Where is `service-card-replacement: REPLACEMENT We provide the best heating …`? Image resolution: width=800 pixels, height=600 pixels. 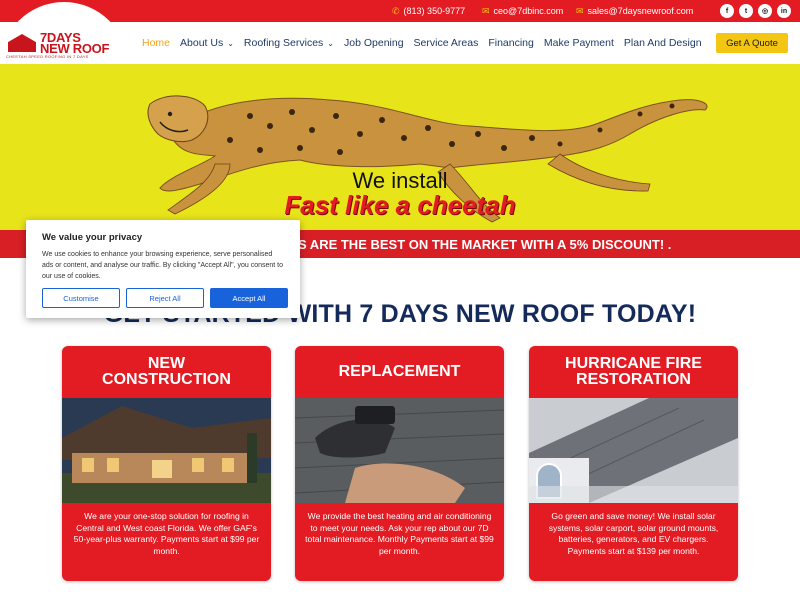
service-card-replacement: REPLACEMENT We provide the best heating … is located at coordinates (399, 463).